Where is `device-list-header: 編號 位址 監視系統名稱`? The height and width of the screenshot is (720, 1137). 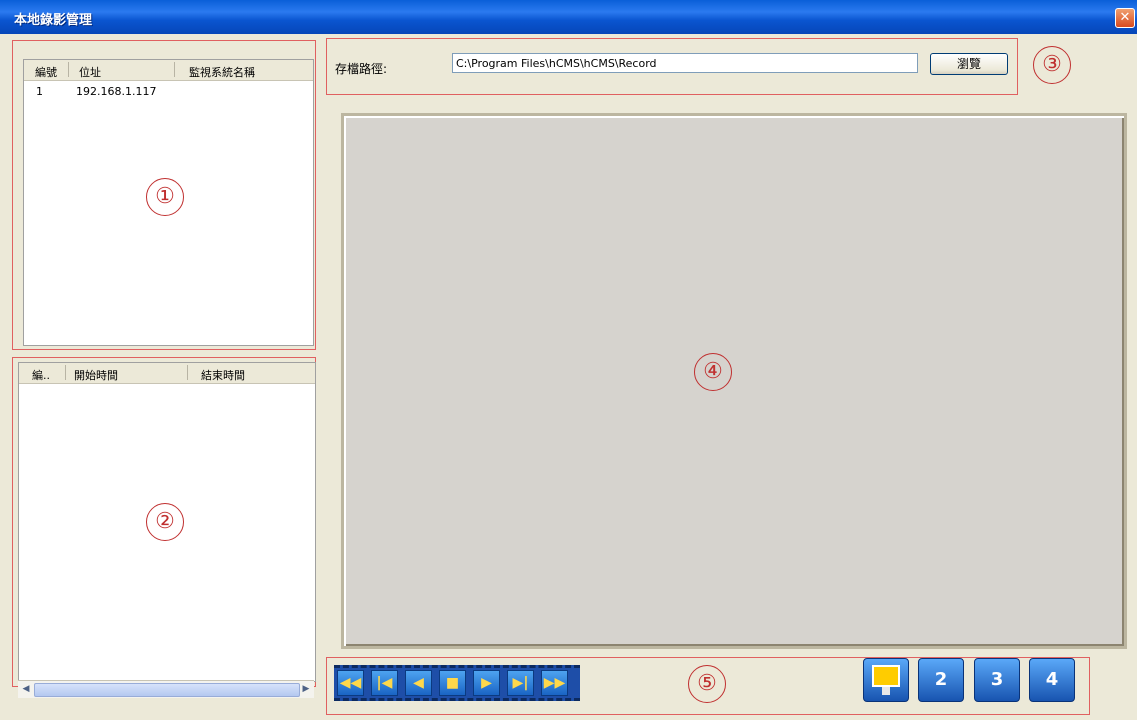
device-list-header: 編號 位址 監視系統名稱 is located at coordinates (168, 70).